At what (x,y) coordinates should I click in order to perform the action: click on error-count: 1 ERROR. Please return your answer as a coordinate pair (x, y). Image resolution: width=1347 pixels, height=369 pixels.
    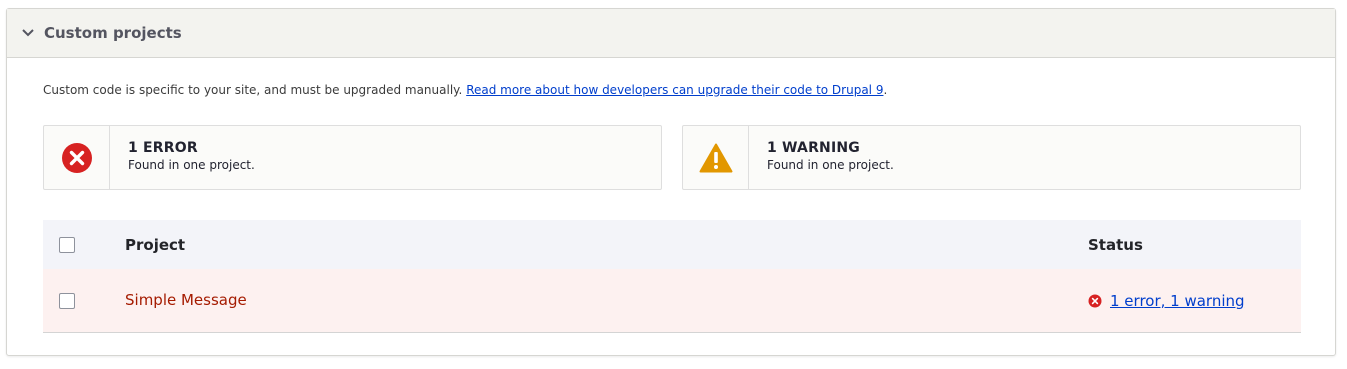
    Looking at the image, I should click on (163, 148).